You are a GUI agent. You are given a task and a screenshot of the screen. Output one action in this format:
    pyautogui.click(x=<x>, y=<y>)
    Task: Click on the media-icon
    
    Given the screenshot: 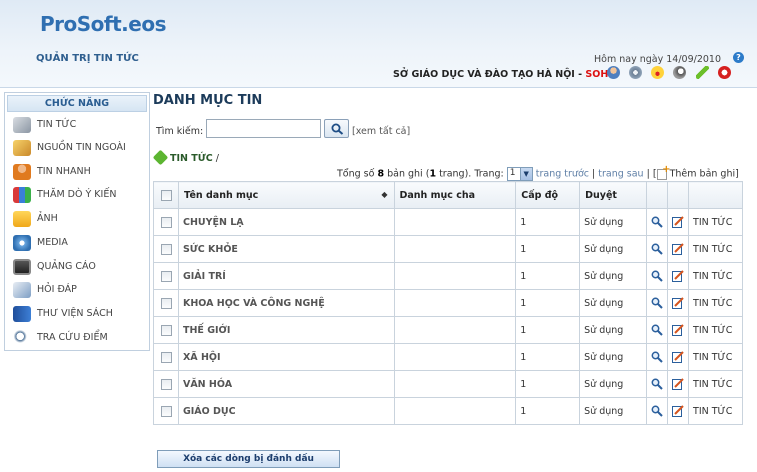 What is the action you would take?
    pyautogui.click(x=22, y=243)
    